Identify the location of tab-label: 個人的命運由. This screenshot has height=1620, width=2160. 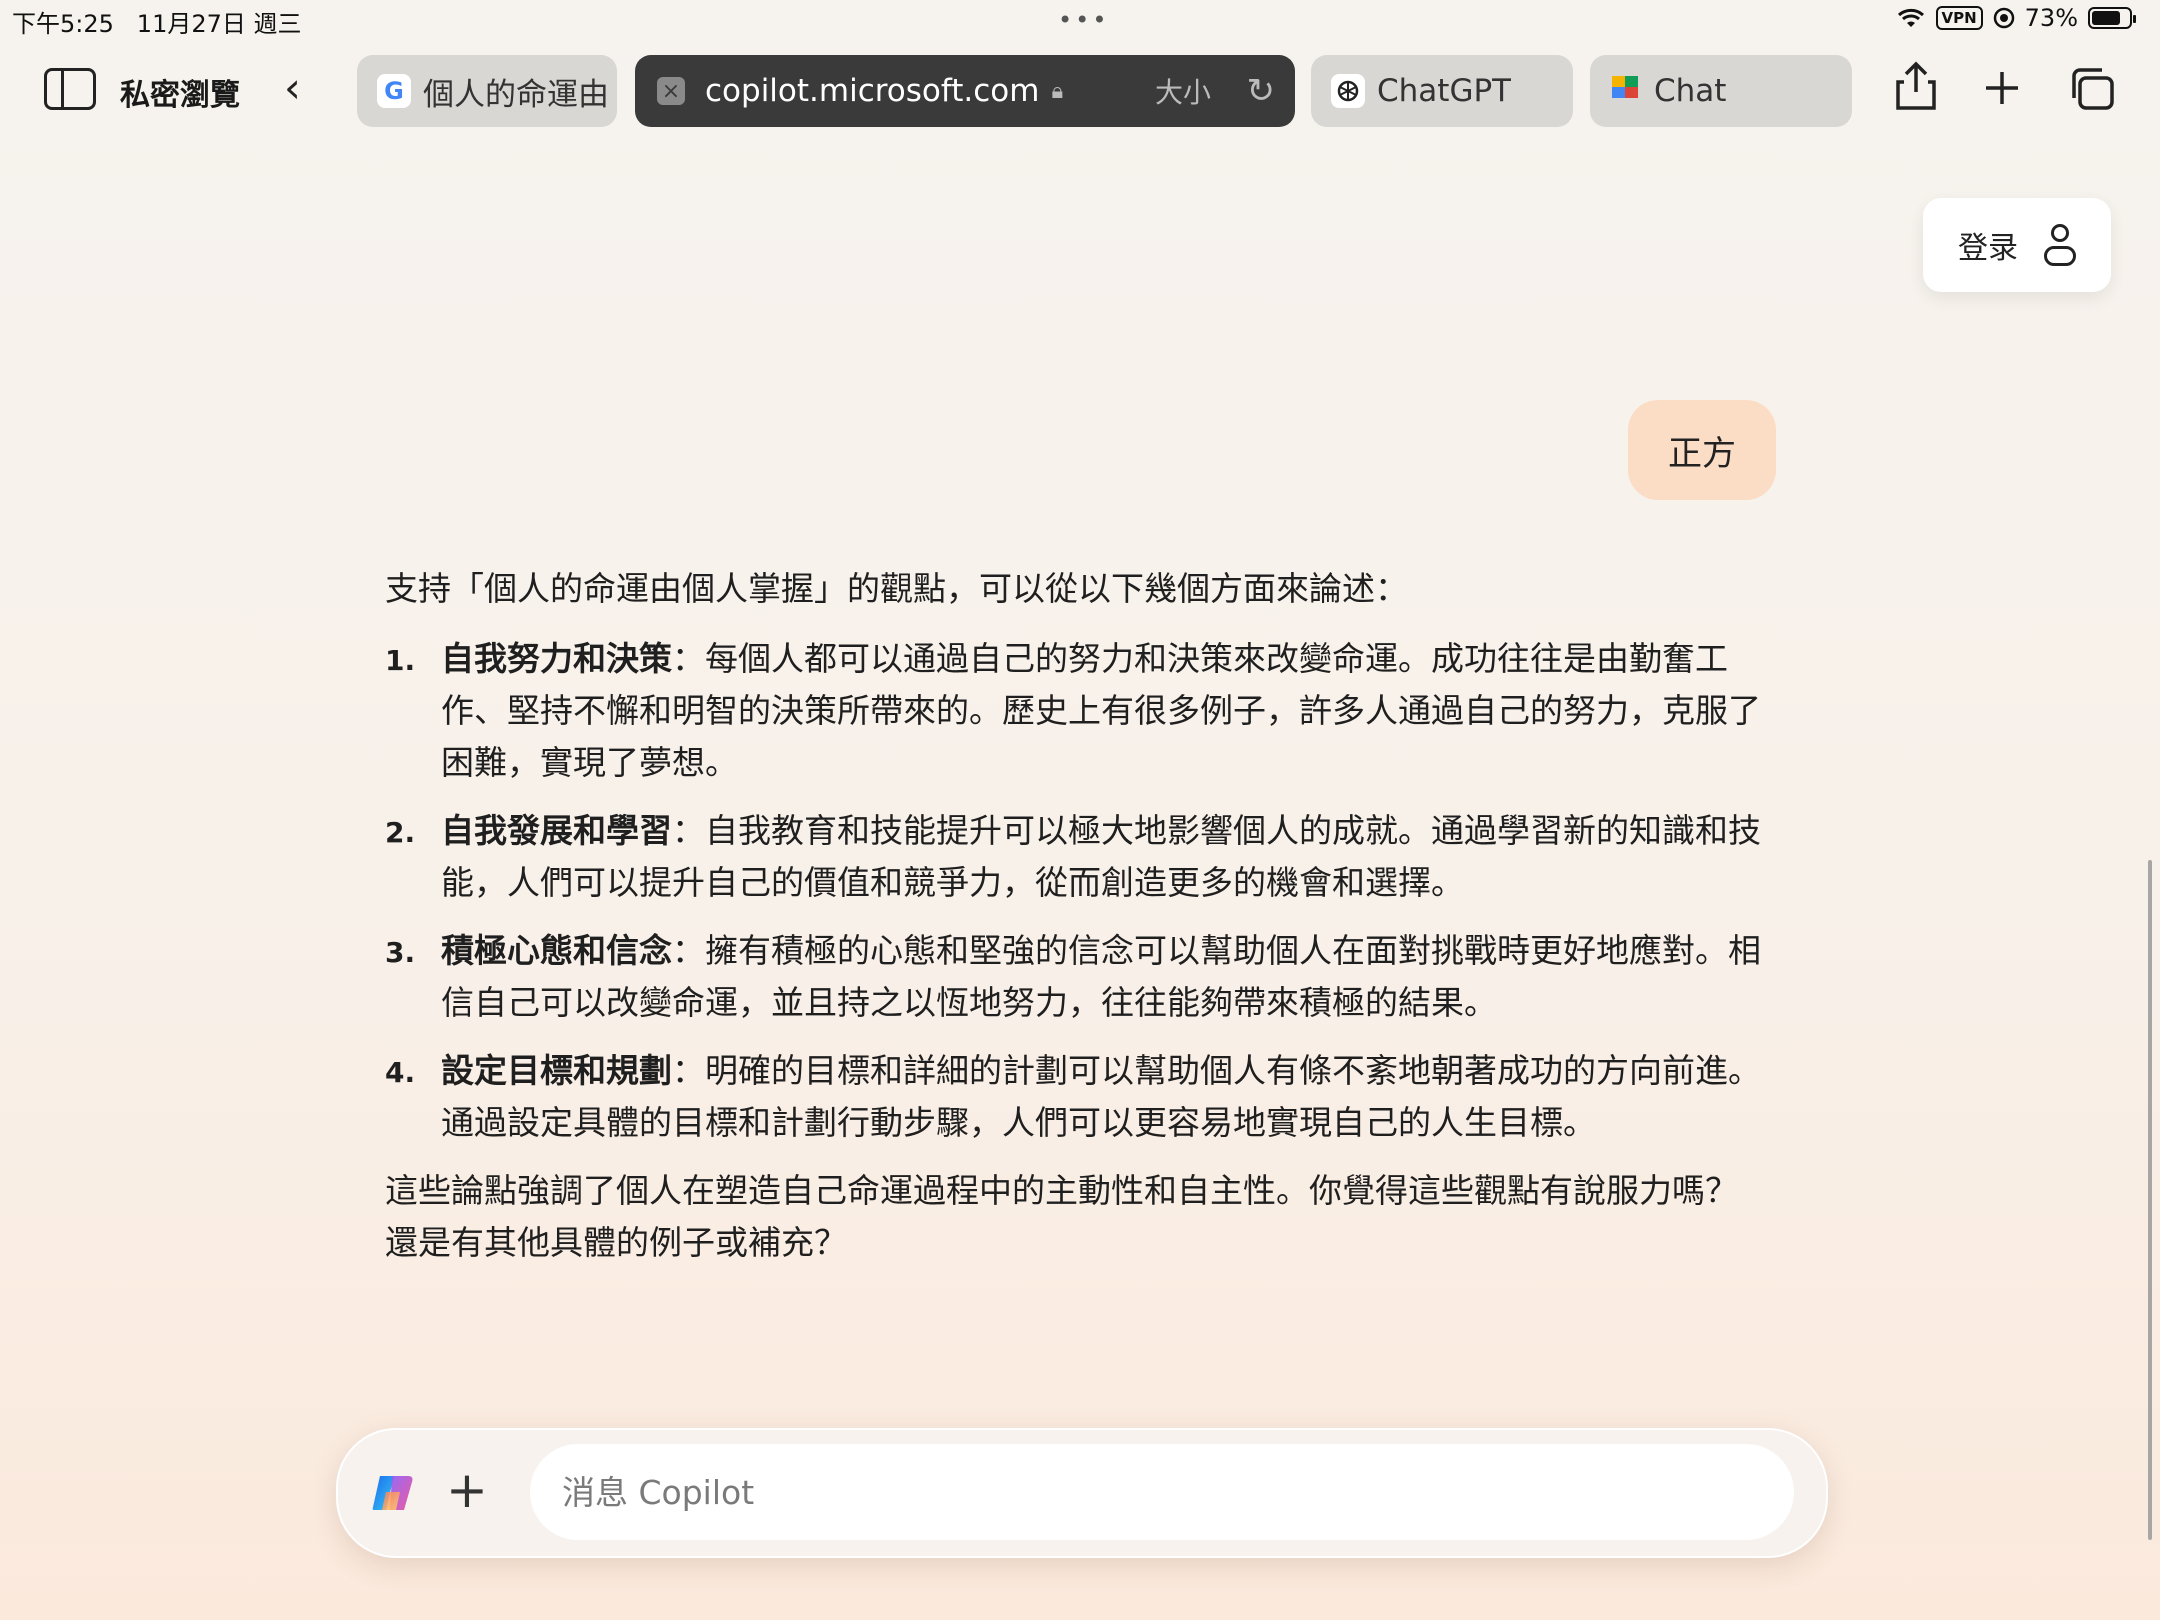
(516, 94).